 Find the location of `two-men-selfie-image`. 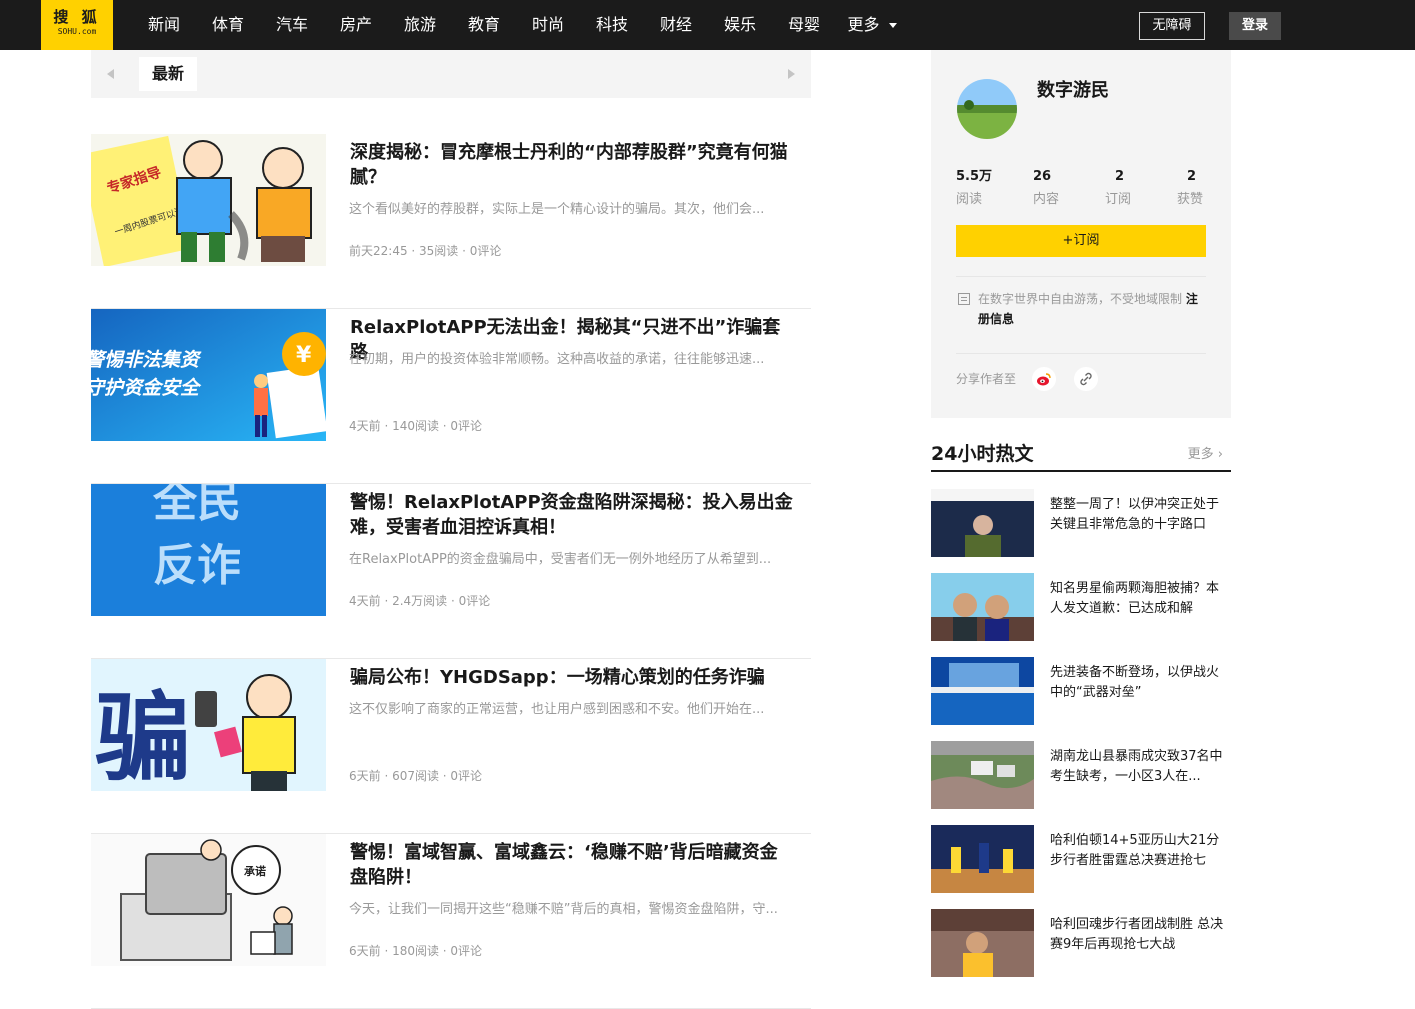

two-men-selfie-image is located at coordinates (982, 607).